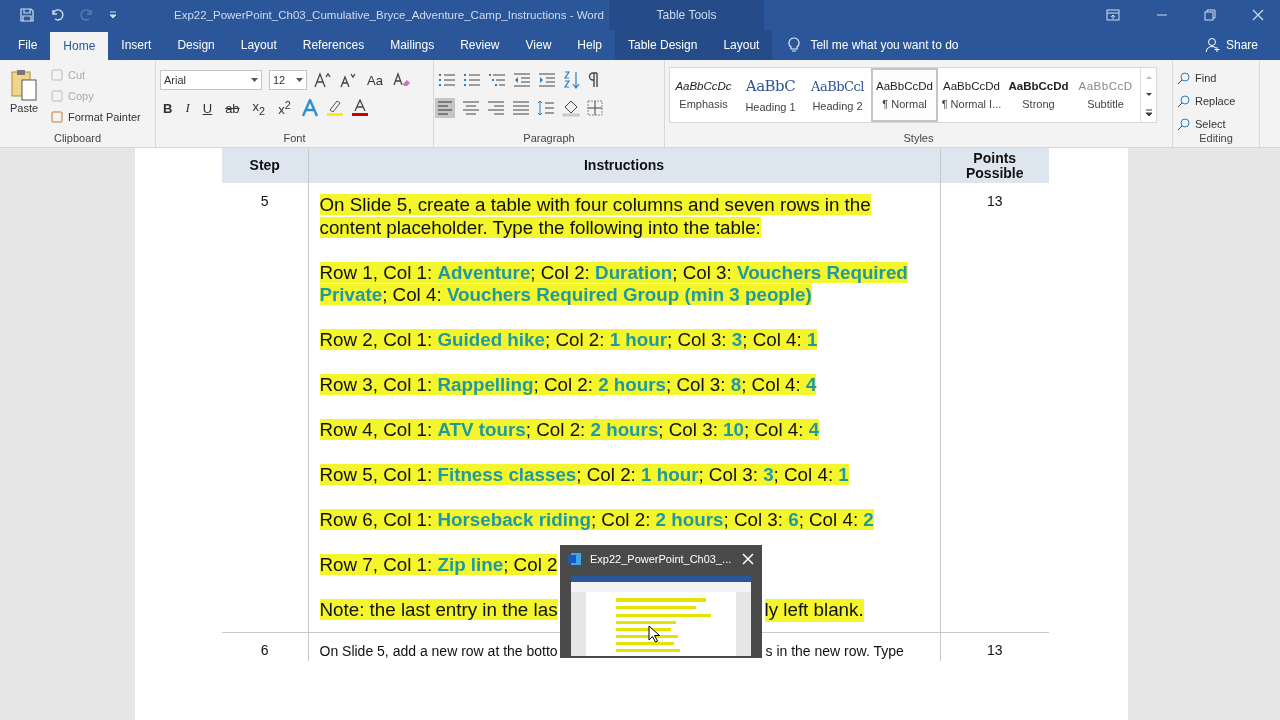 The height and width of the screenshot is (720, 1280). What do you see at coordinates (25, 45) in the screenshot?
I see `ribbon-tab: File` at bounding box center [25, 45].